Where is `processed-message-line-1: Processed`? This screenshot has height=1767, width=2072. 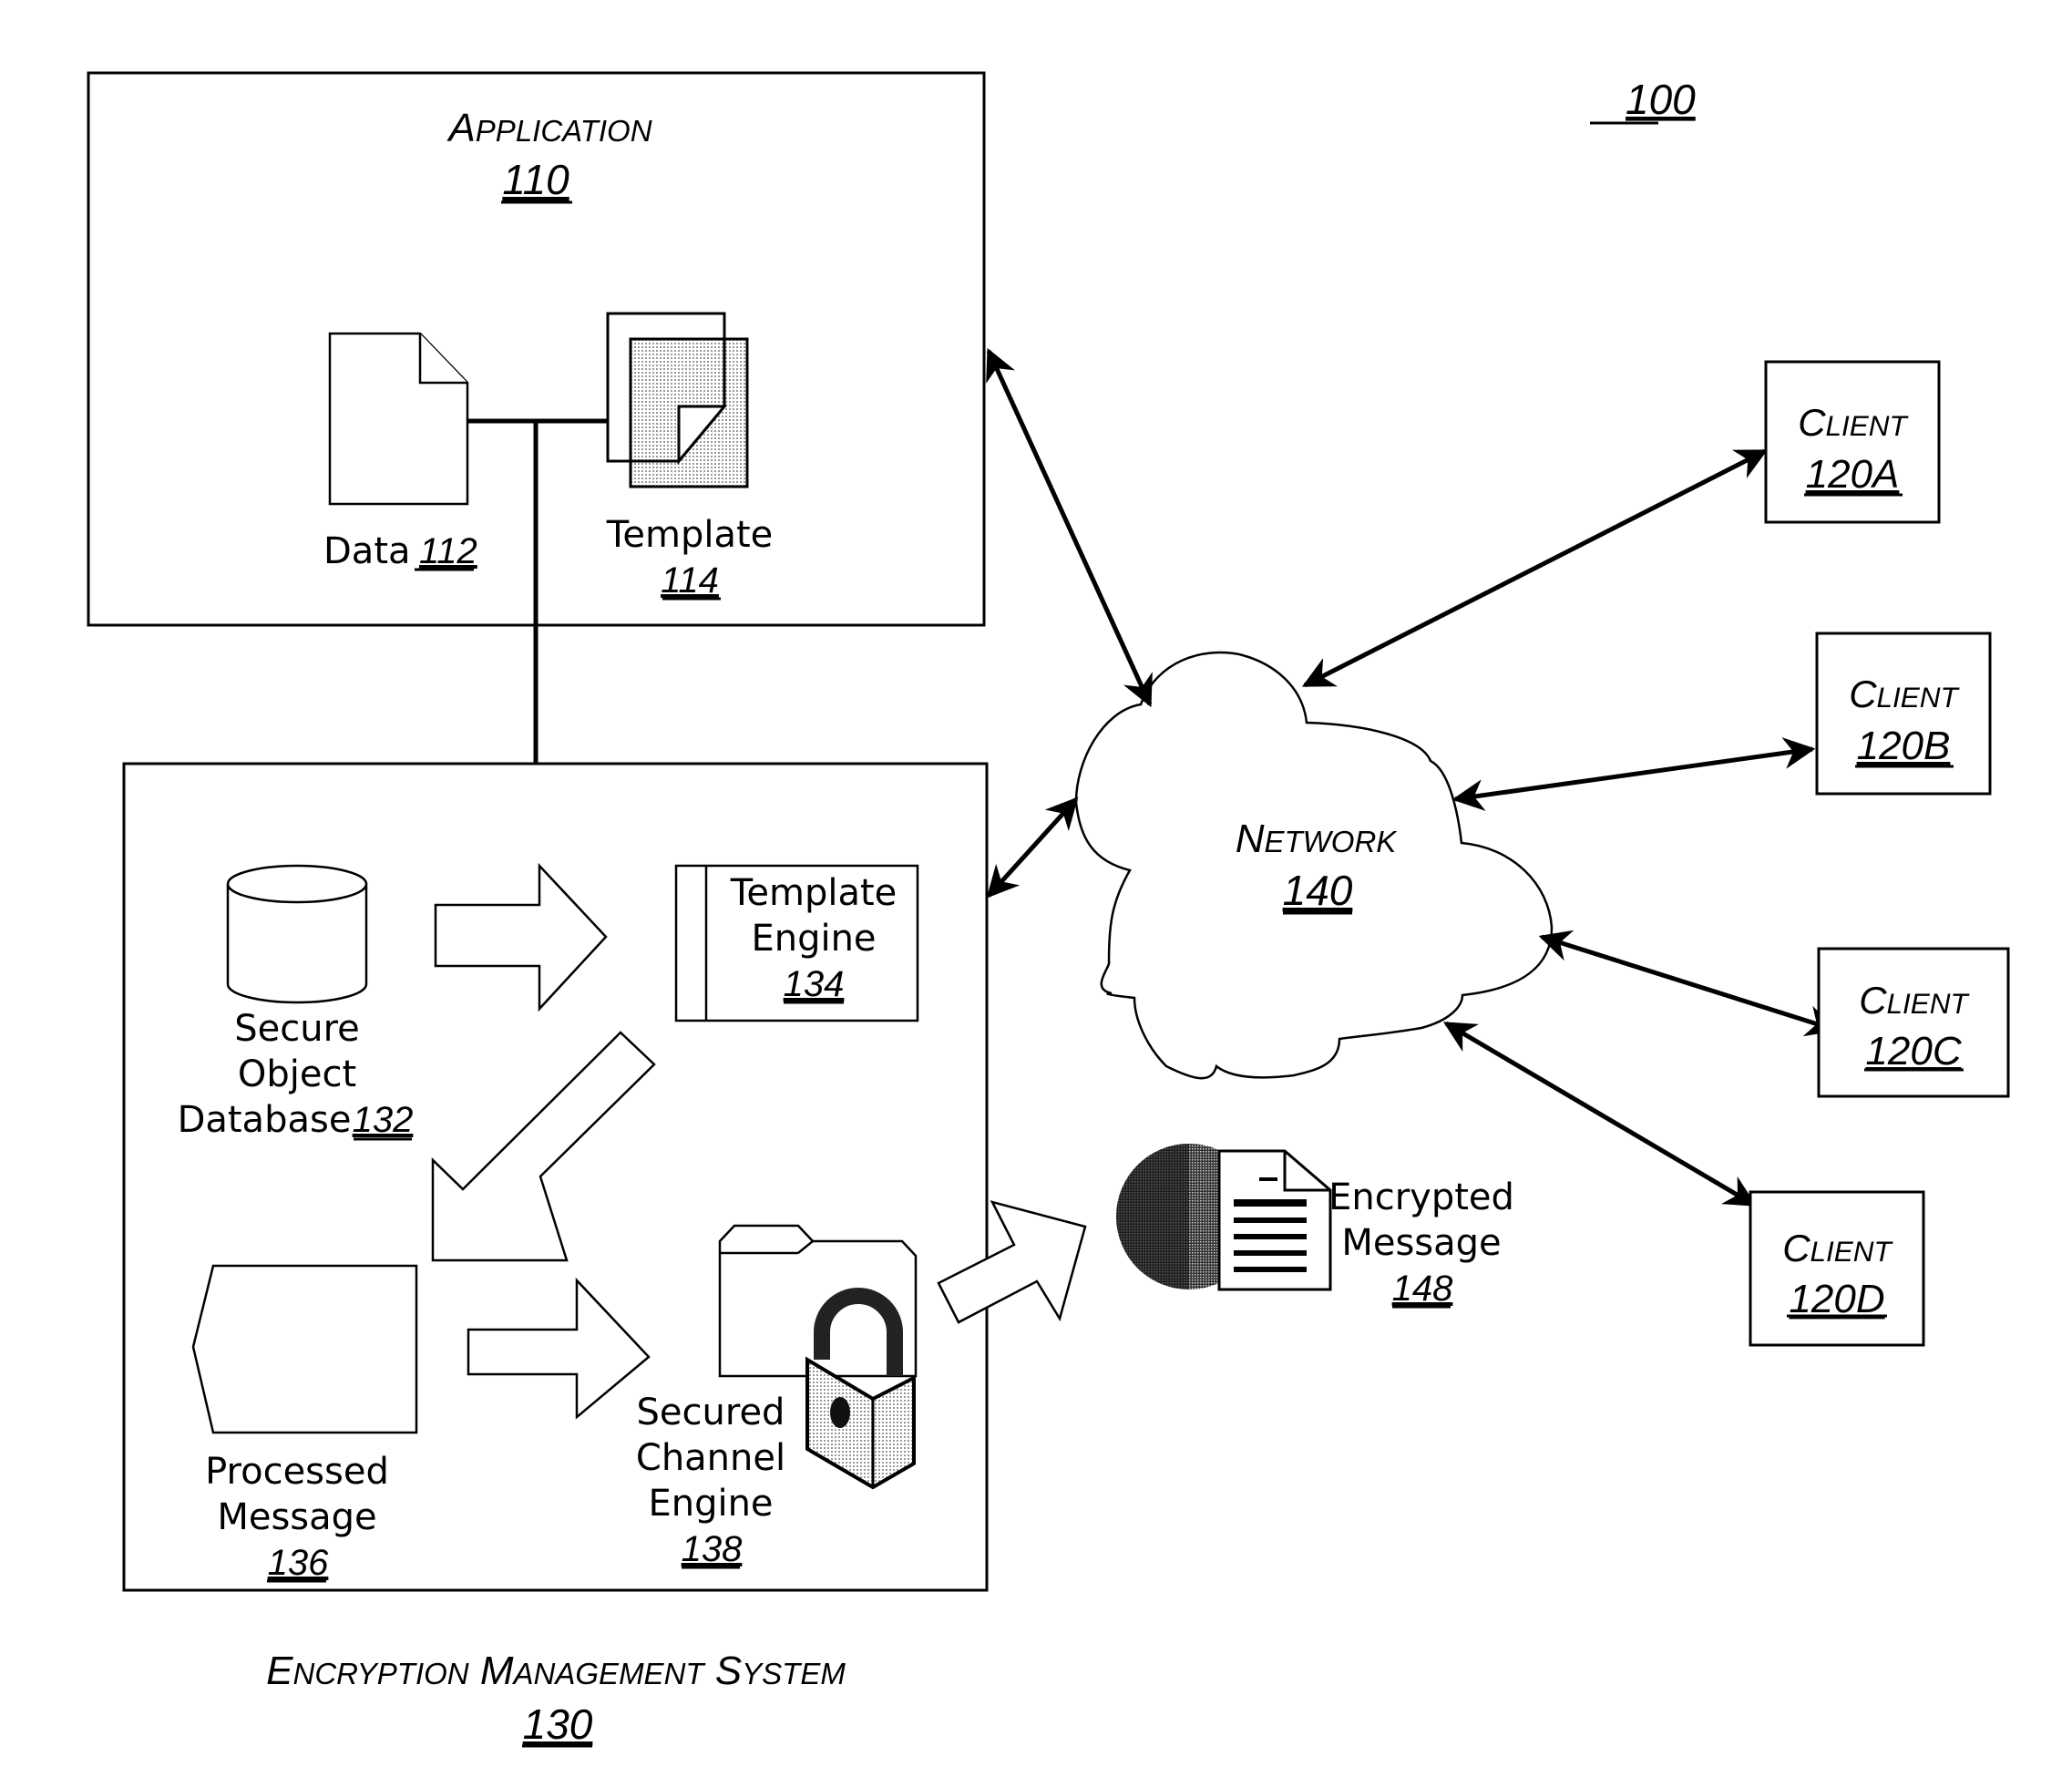
processed-message-line-1: Processed is located at coordinates (297, 1472).